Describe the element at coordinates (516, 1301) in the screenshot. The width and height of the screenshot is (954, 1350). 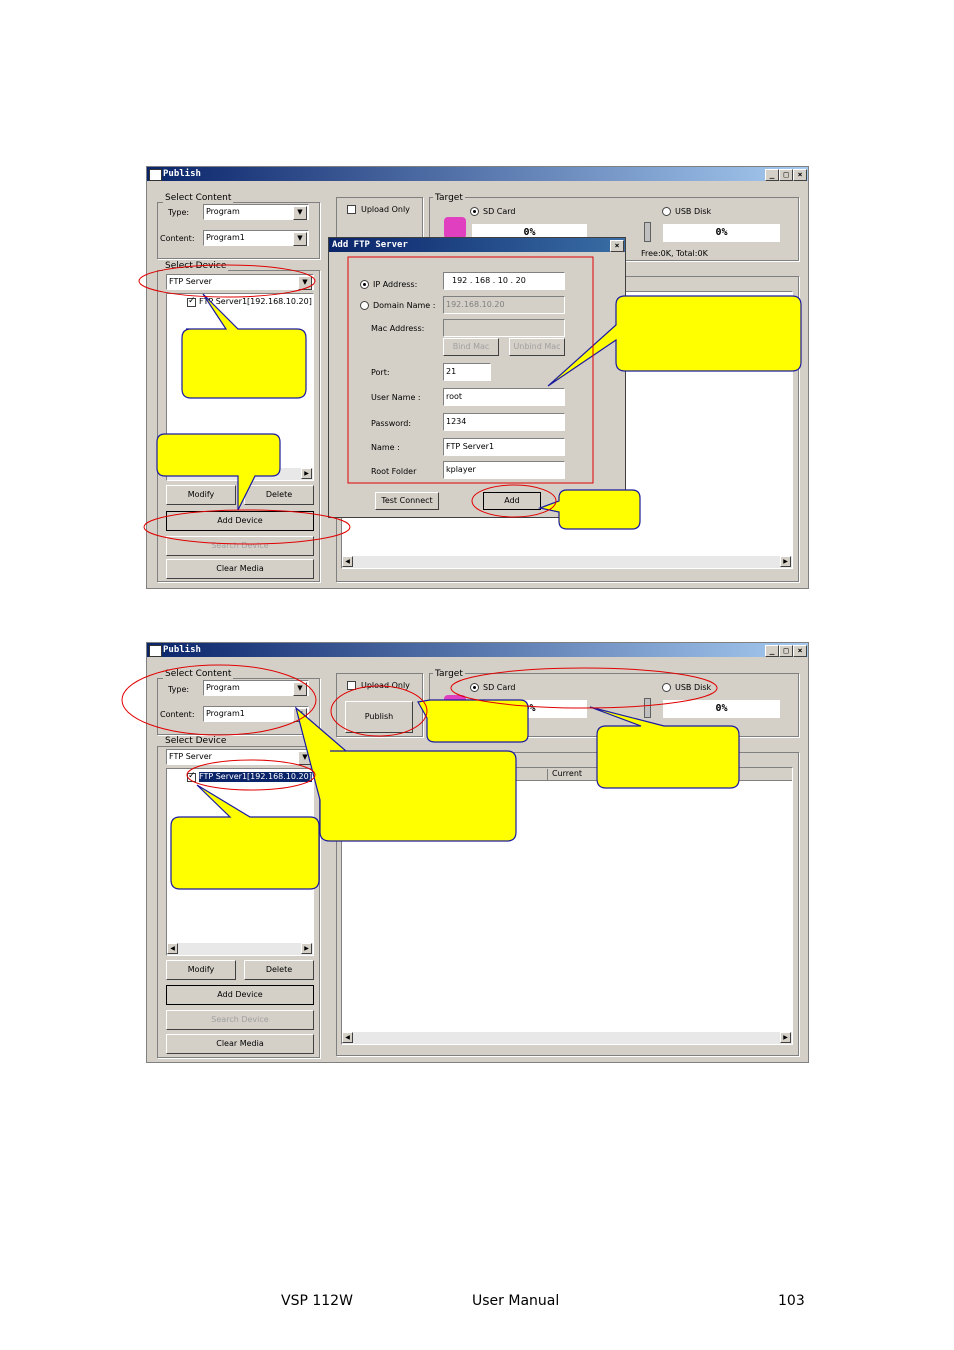
I see `footer-manual: User Manual` at that location.